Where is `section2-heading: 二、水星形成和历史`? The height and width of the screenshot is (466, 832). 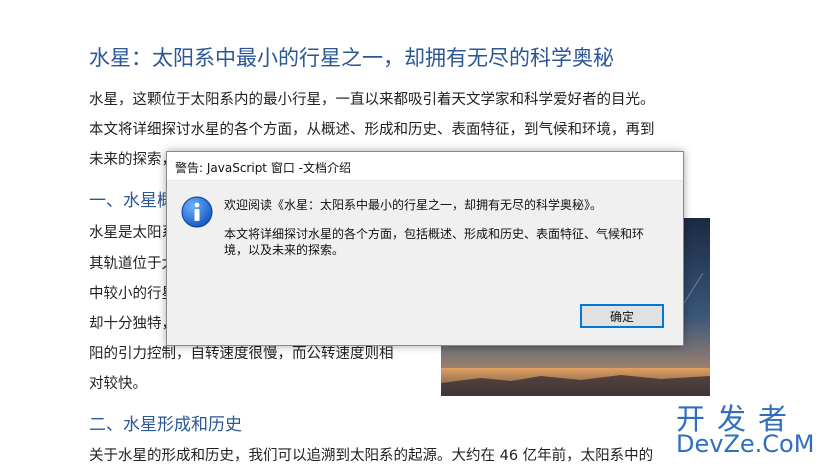 section2-heading: 二、水星形成和历史 is located at coordinates (165, 425).